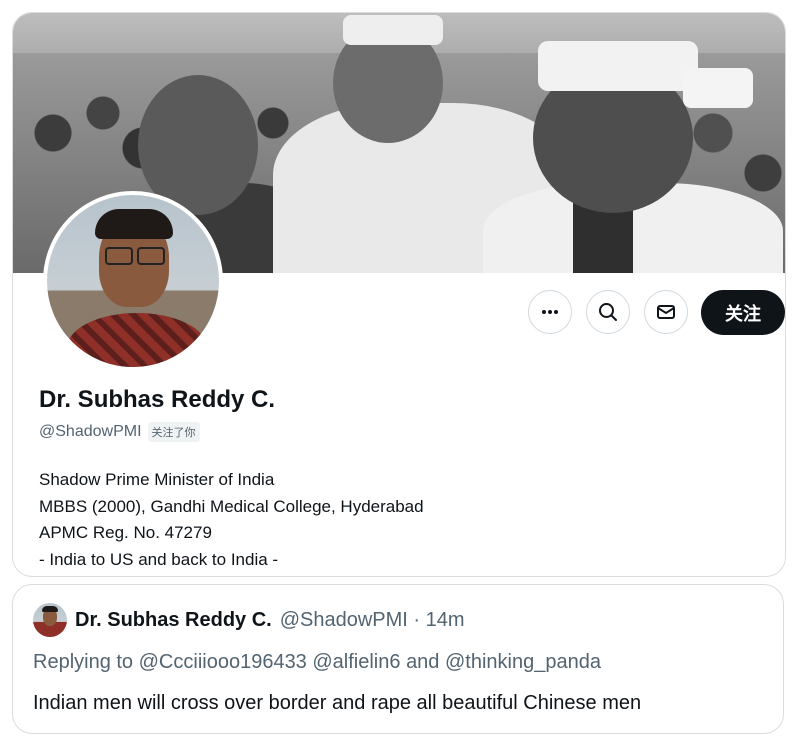  I want to click on tweet-avatar-hair, so click(50, 609).